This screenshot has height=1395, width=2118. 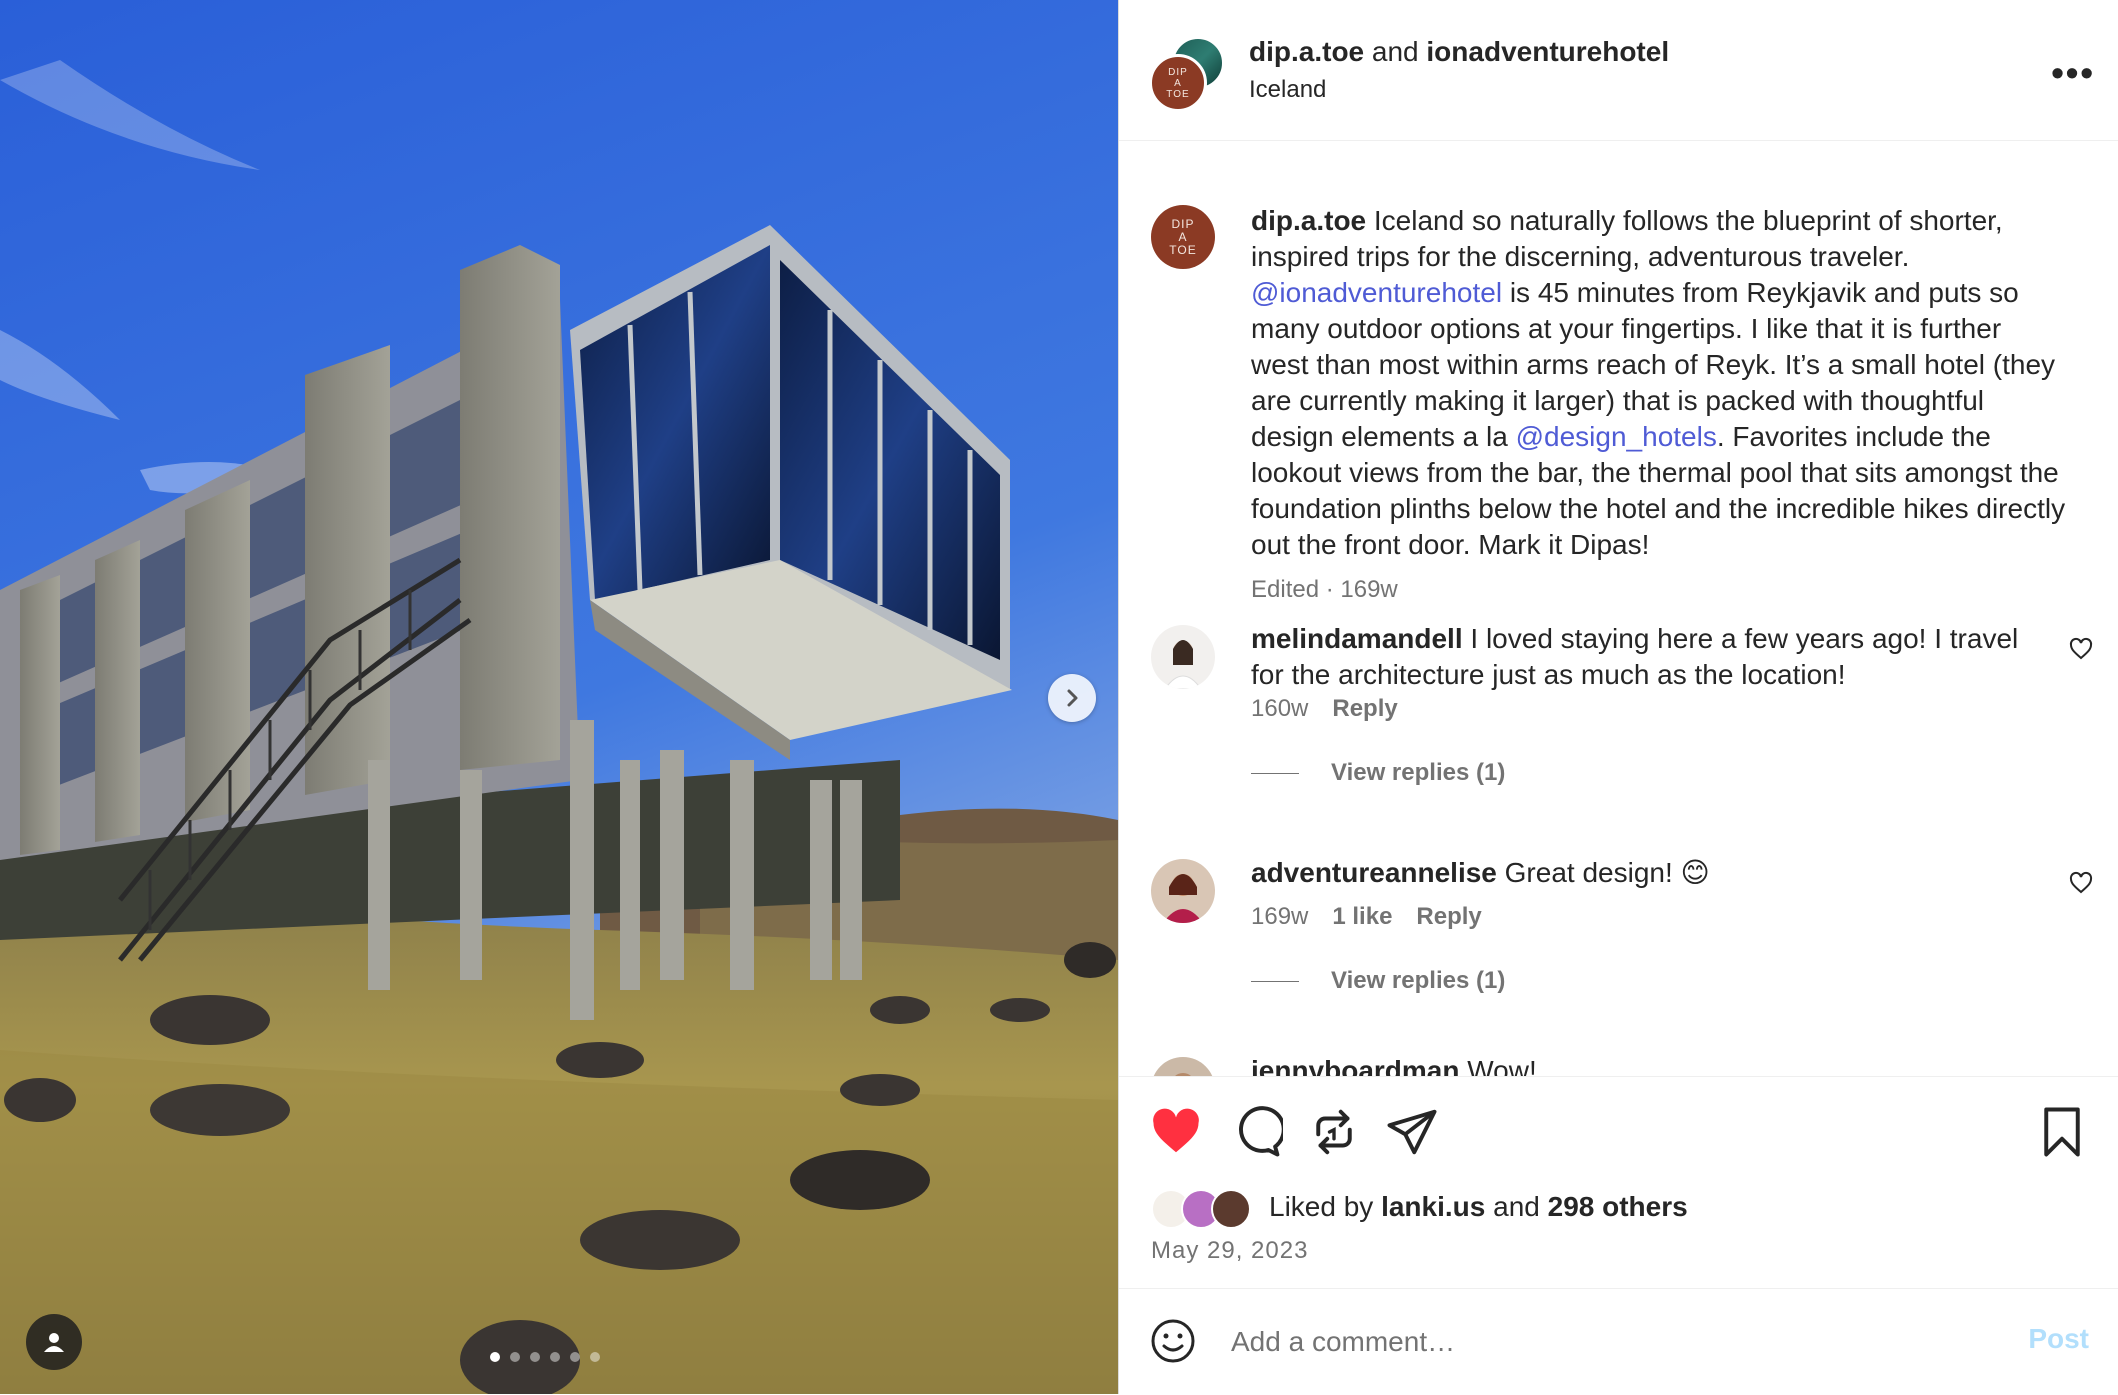 I want to click on caption-meta: Edited · 169w, so click(x=1324, y=589).